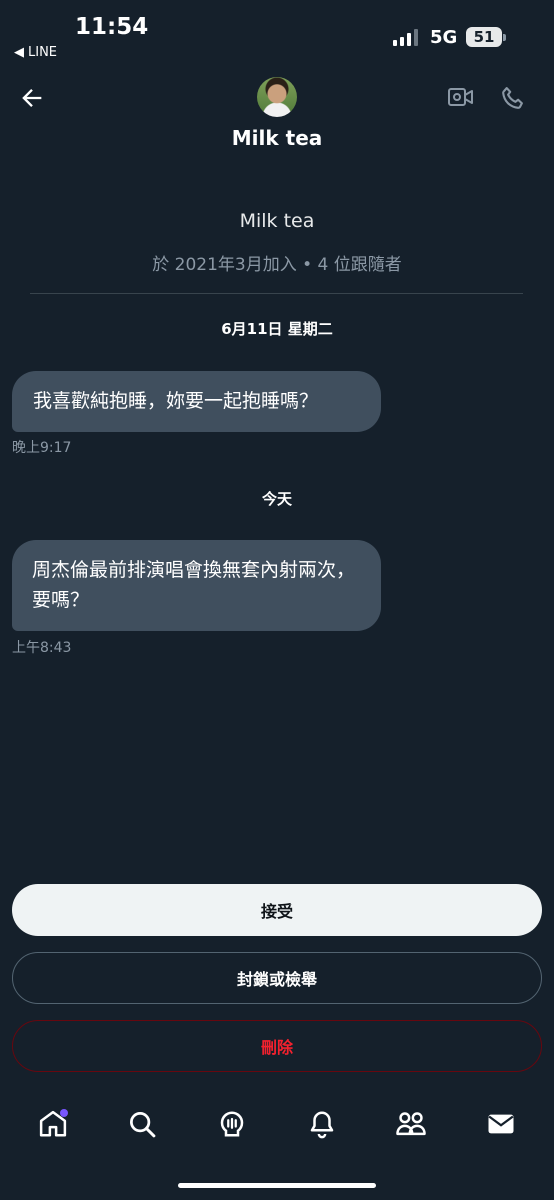 The width and height of the screenshot is (554, 1200). I want to click on date-separator: 今天, so click(276, 499).